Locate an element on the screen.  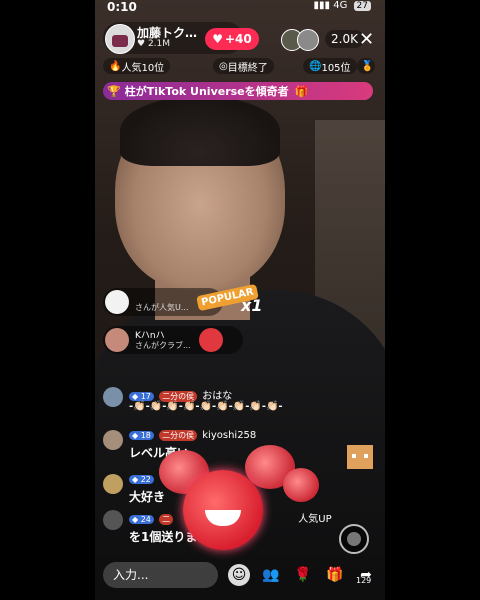
announcement-banner: 🏆 柱がTikTok Universeを傾奇者 🎁 is located at coordinates (238, 91).